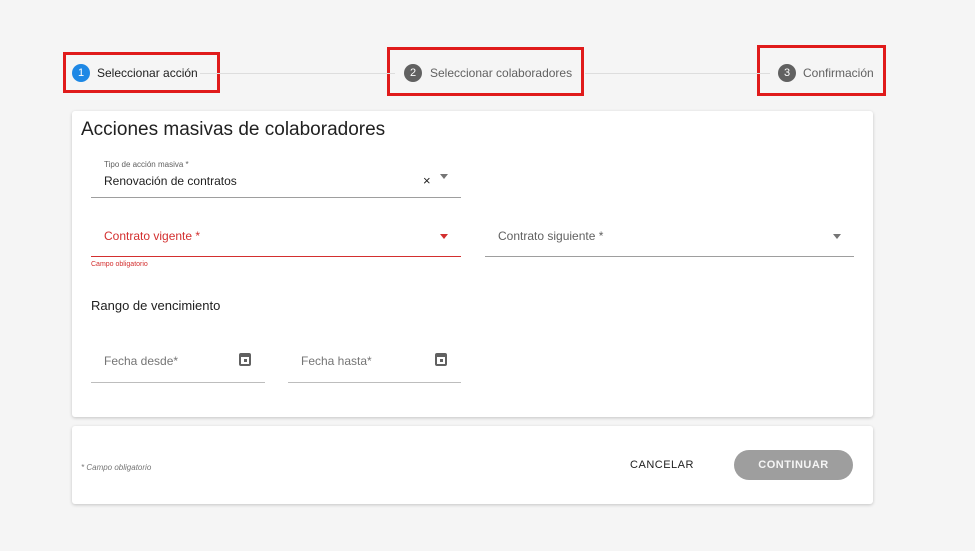  Describe the element at coordinates (119, 264) in the screenshot. I see `error-message: Campo obligatorio` at that location.